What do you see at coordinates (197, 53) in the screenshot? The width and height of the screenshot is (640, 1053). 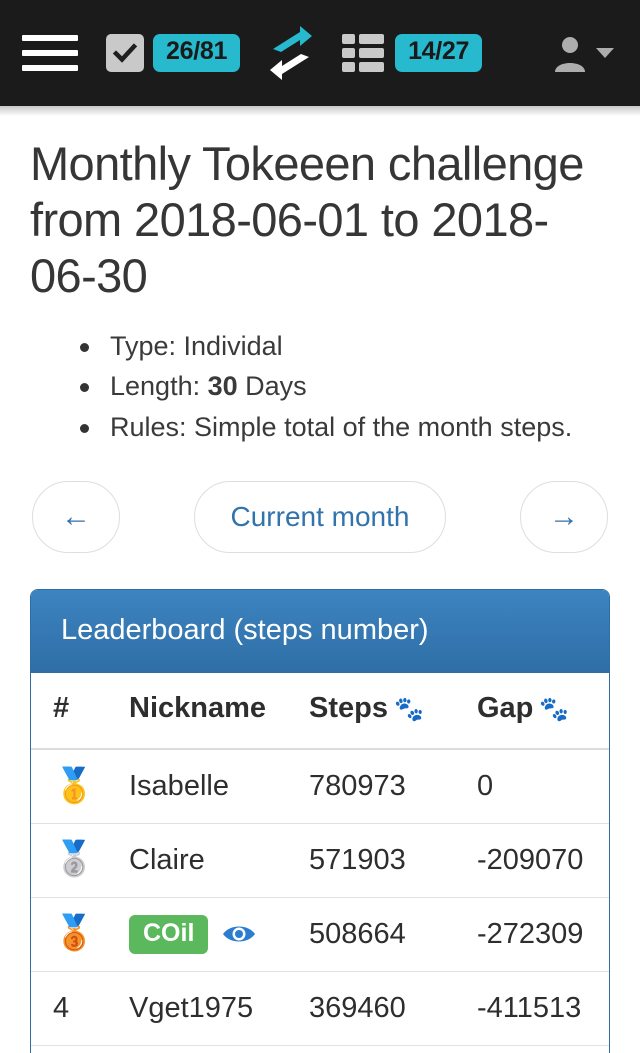 I see `checkin-count-badge: 26/81` at bounding box center [197, 53].